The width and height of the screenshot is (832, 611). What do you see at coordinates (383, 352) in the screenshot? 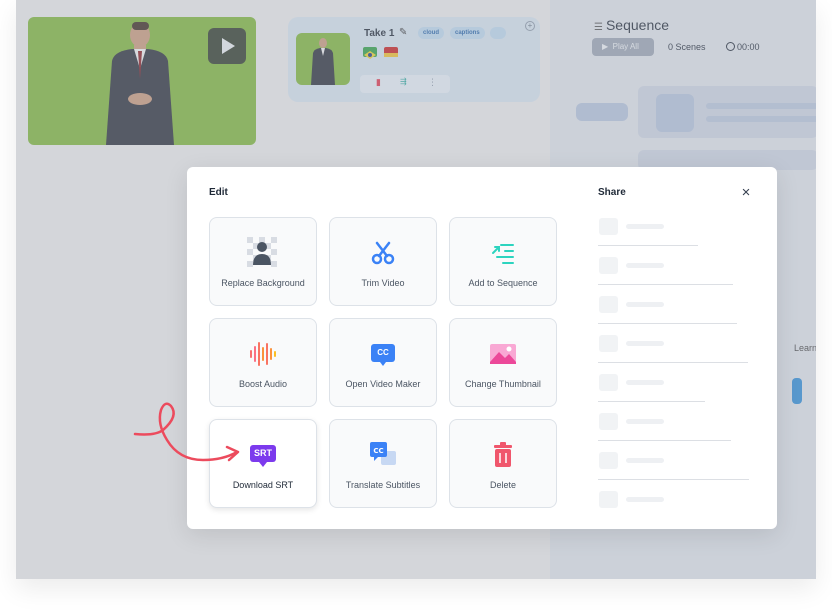
I see `cc-badge-text: CC` at bounding box center [383, 352].